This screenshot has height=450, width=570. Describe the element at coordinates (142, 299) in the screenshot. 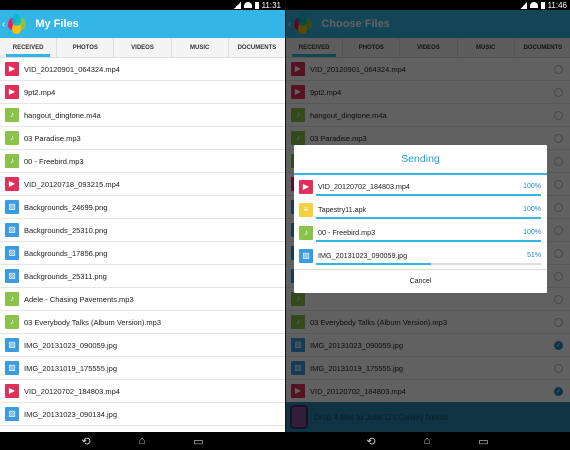

I see `list-item: ♪ Adele - Chasing Pavements.mp3` at that location.